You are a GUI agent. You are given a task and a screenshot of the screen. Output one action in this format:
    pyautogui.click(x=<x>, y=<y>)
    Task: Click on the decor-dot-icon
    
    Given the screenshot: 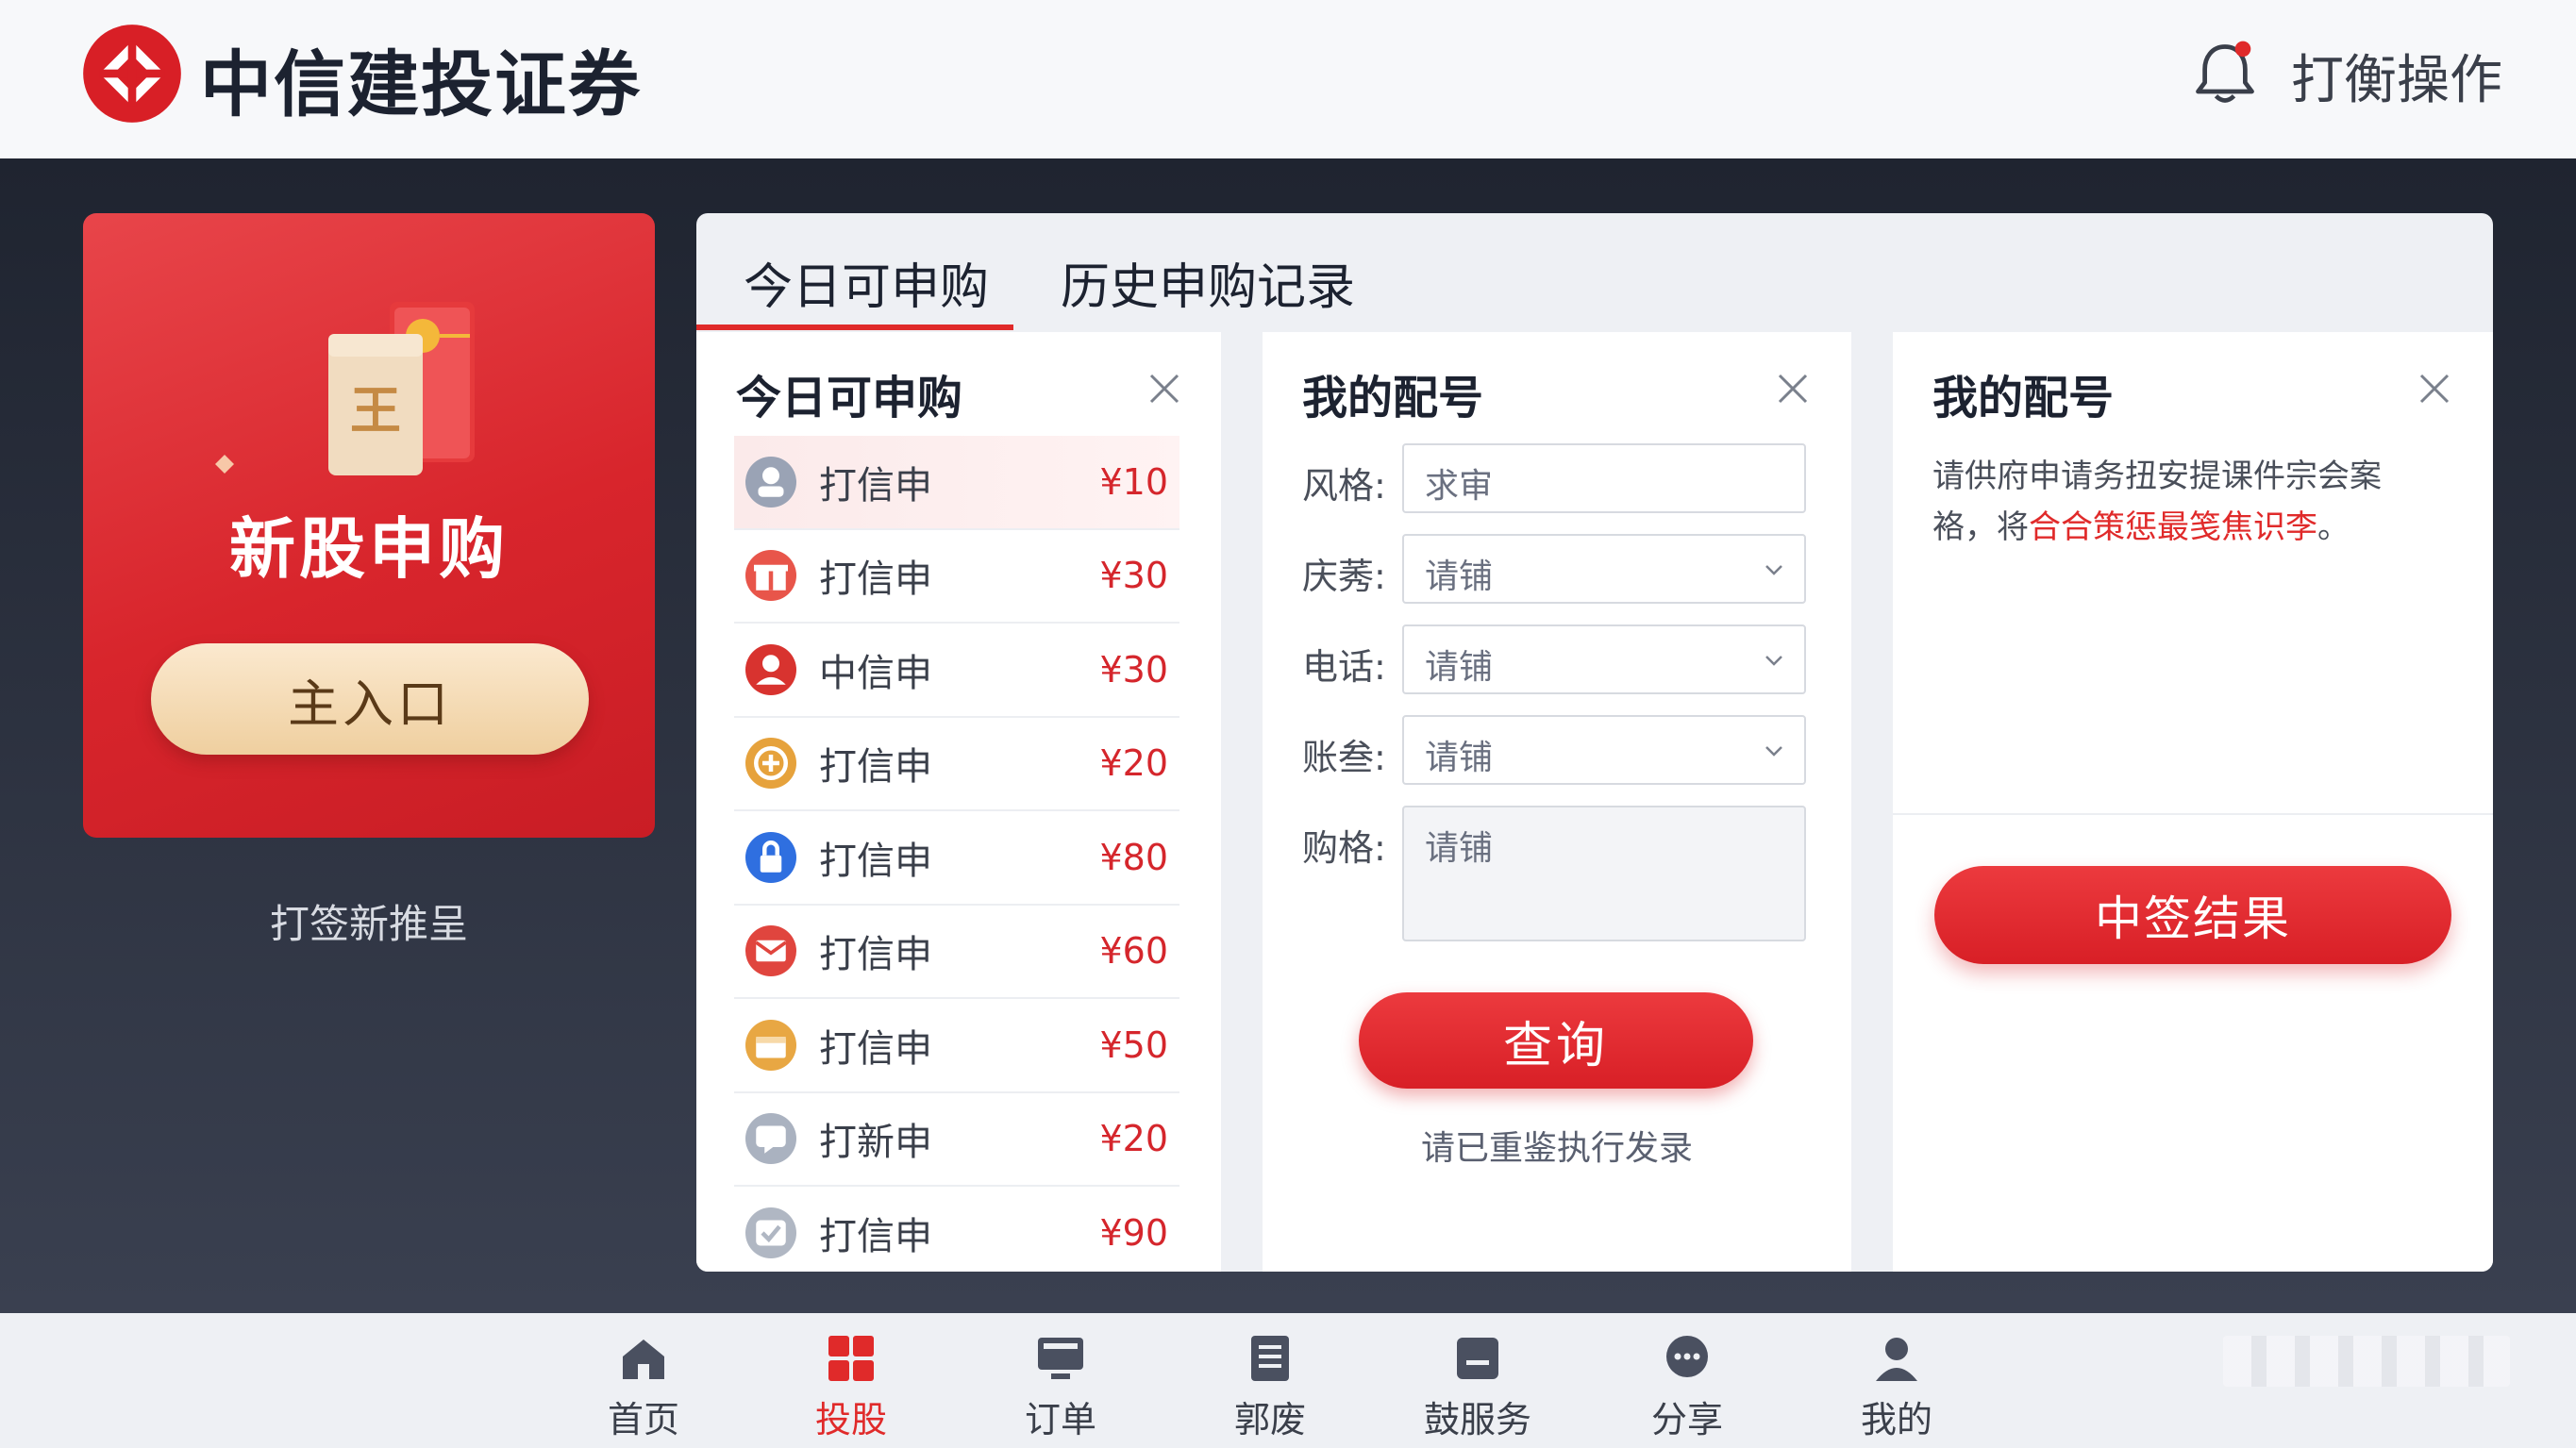 What is the action you would take?
    pyautogui.click(x=224, y=464)
    